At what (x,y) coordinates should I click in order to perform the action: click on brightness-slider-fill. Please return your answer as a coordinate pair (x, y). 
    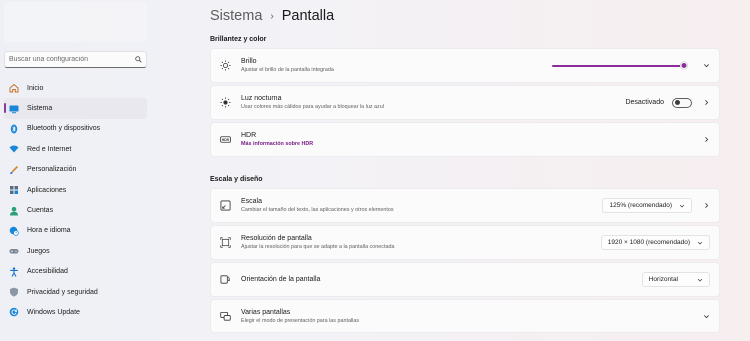
    Looking at the image, I should click on (618, 65).